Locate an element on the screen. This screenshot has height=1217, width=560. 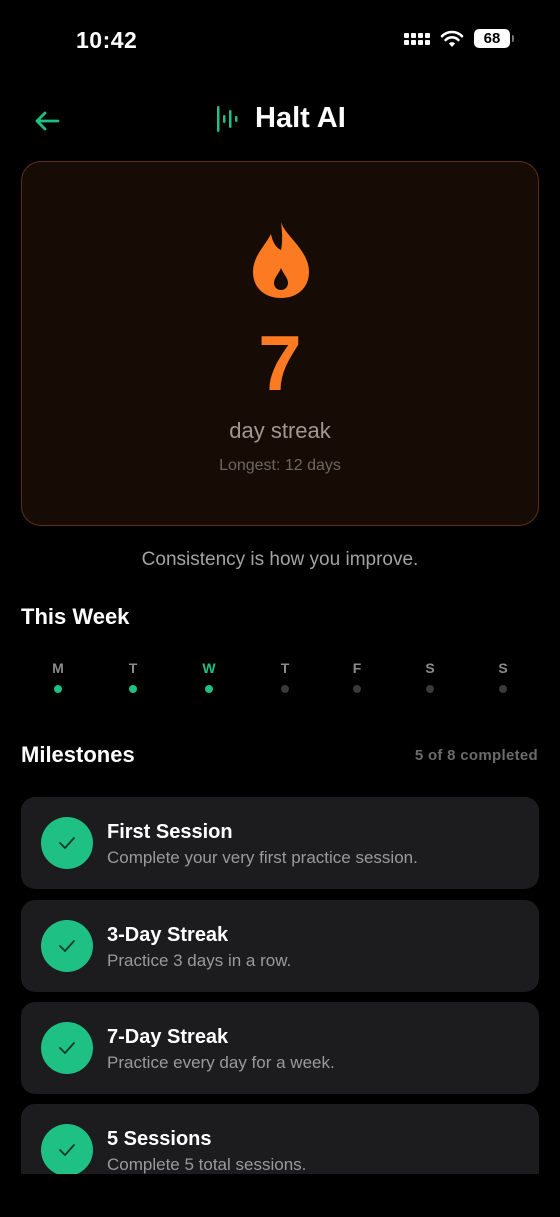
milestone-title: First Session is located at coordinates (170, 832).